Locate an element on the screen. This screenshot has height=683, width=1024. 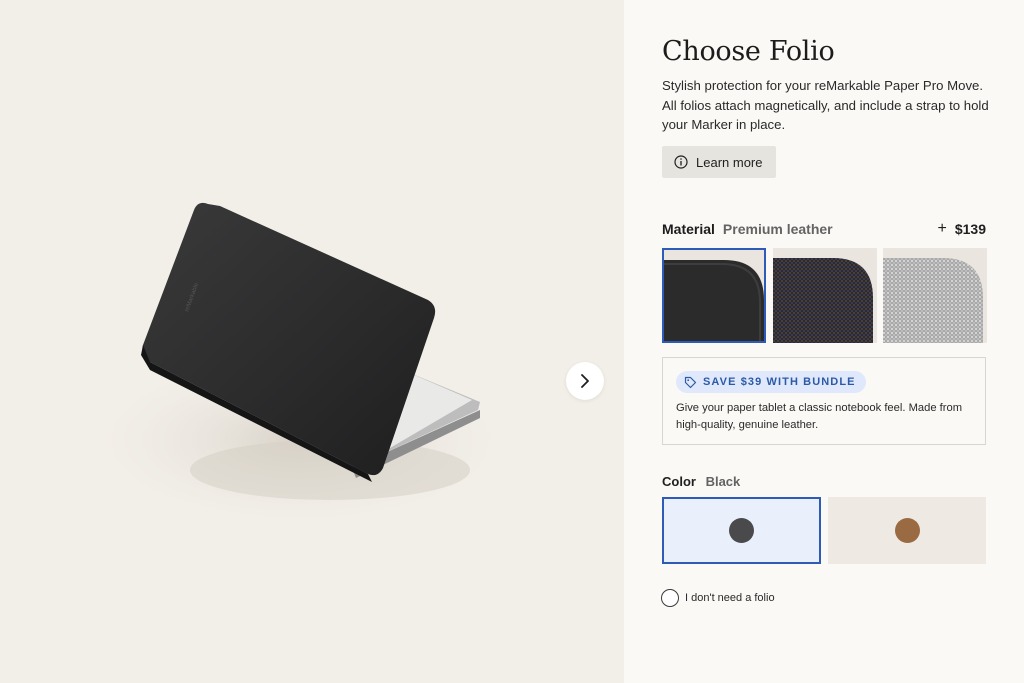
no-folio-label: I don't need a folio is located at coordinates (730, 598).